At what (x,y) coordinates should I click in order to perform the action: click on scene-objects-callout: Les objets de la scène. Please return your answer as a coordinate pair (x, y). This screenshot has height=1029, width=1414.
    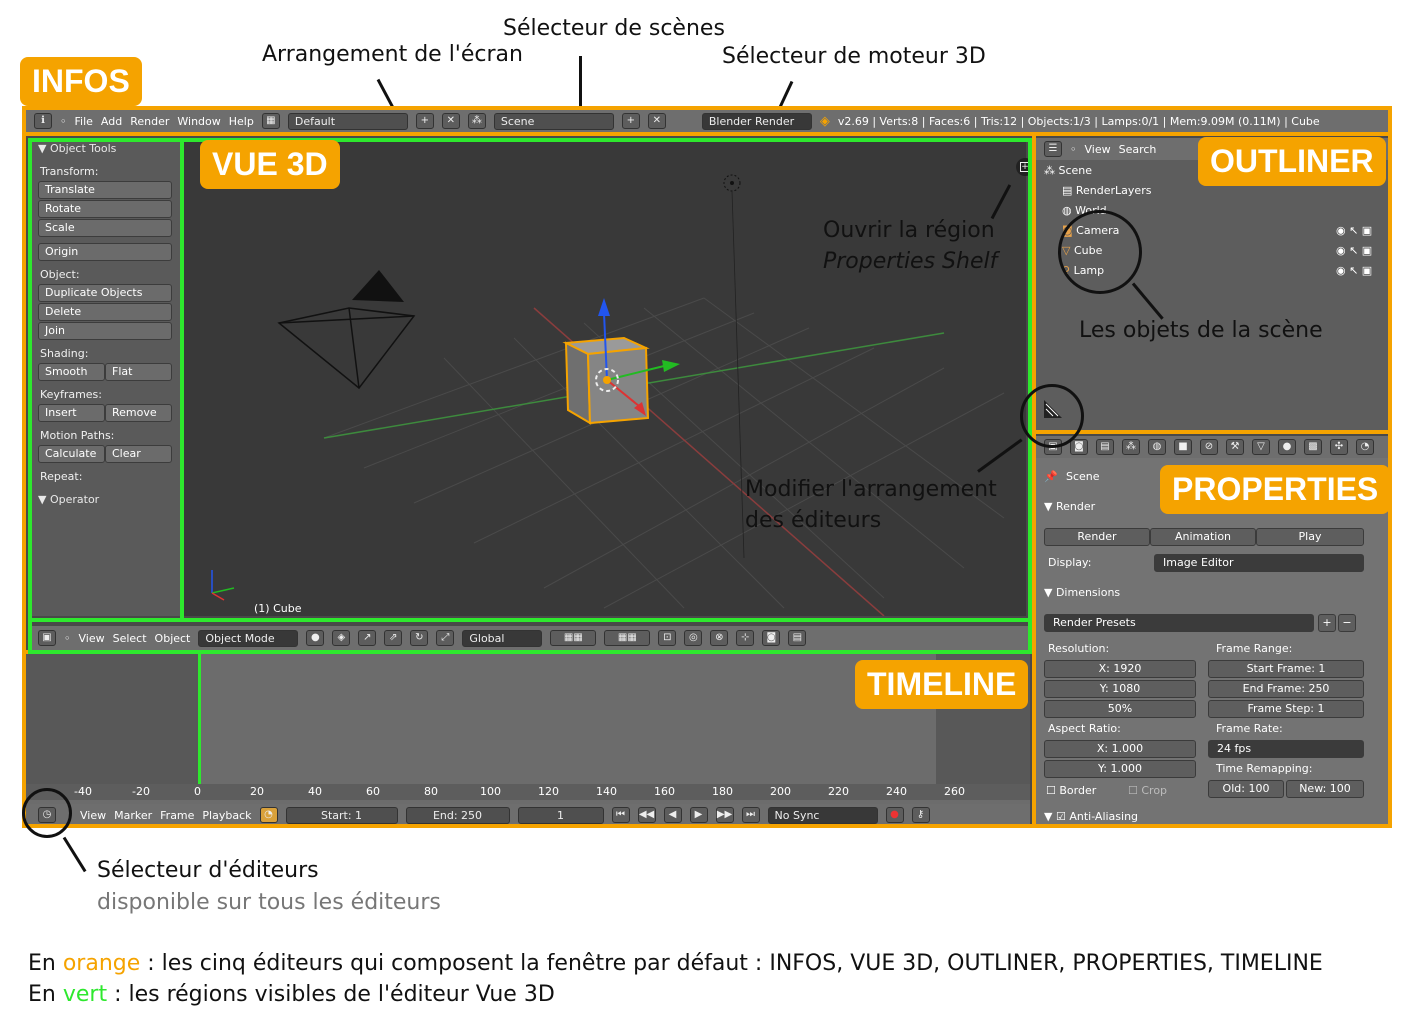
    Looking at the image, I should click on (1201, 330).